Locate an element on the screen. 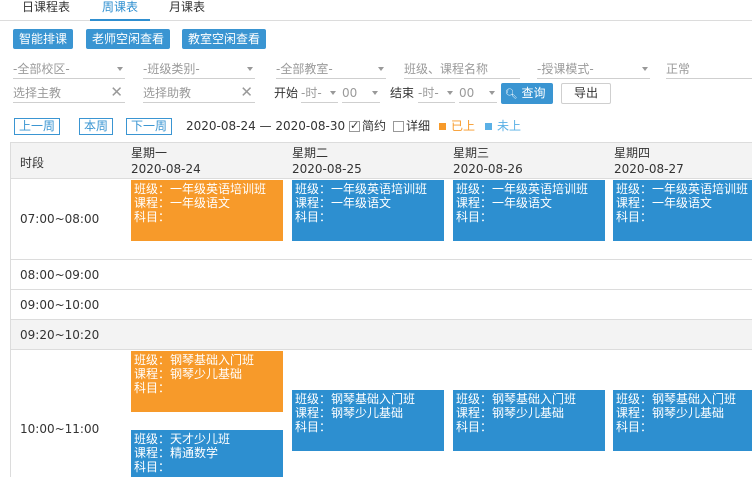 This screenshot has width=752, height=477. status-select: 正常 is located at coordinates (709, 69).